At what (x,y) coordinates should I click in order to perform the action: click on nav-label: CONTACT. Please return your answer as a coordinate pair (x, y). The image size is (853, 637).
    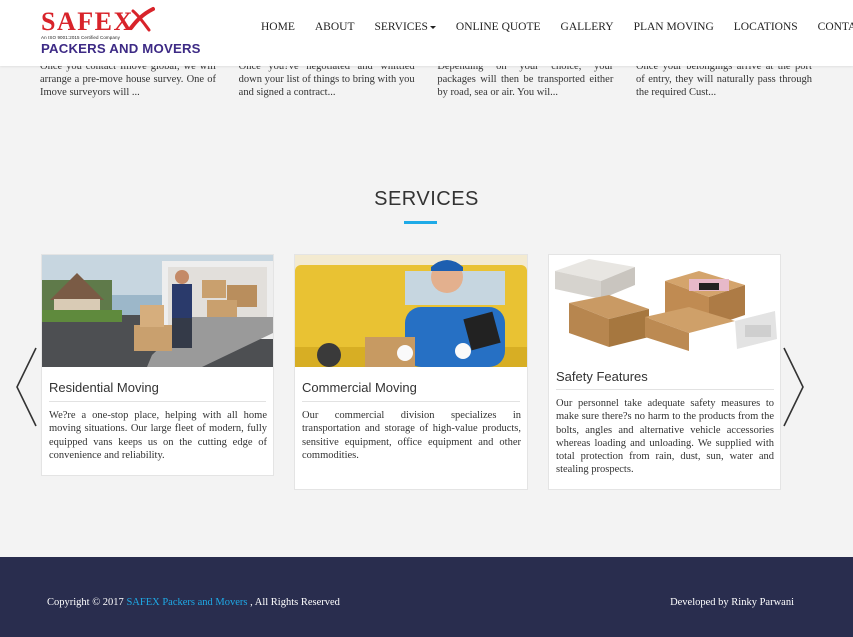
    Looking at the image, I should click on (835, 27).